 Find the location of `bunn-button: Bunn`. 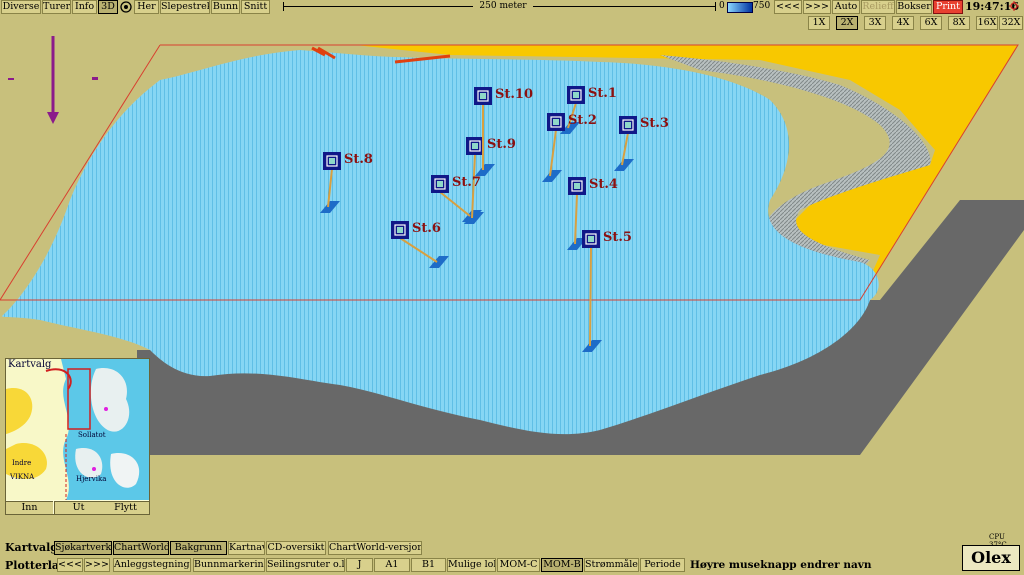

bunn-button: Bunn is located at coordinates (225, 7).